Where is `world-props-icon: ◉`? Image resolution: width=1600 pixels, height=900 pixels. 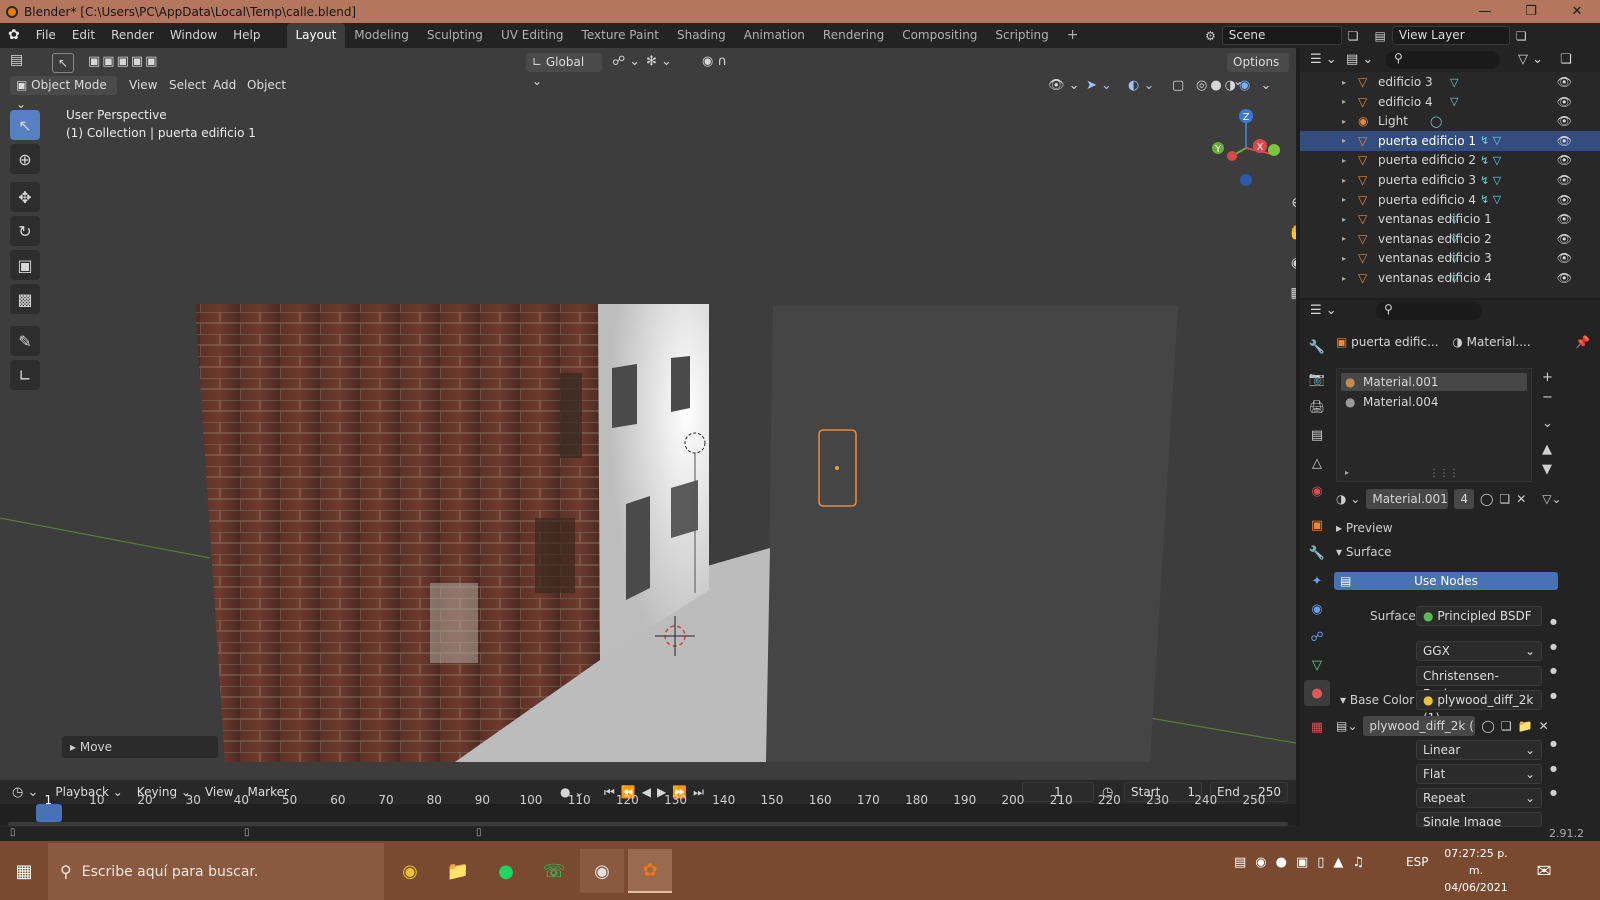
world-props-icon: ◉ is located at coordinates (1317, 491).